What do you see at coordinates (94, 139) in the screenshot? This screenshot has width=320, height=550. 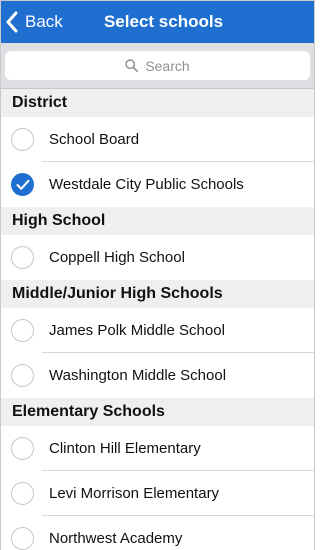 I see `list-item-label: School Board` at bounding box center [94, 139].